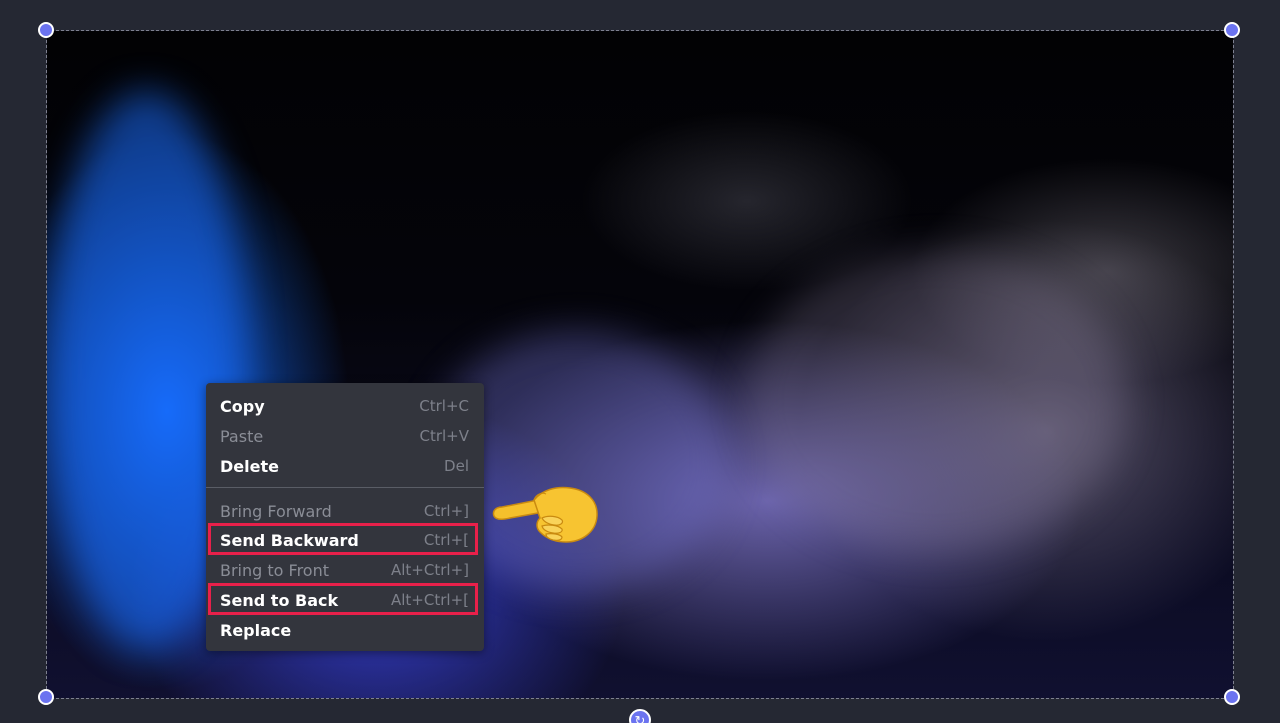  I want to click on menu-item-shortcut: Ctrl+], so click(446, 511).